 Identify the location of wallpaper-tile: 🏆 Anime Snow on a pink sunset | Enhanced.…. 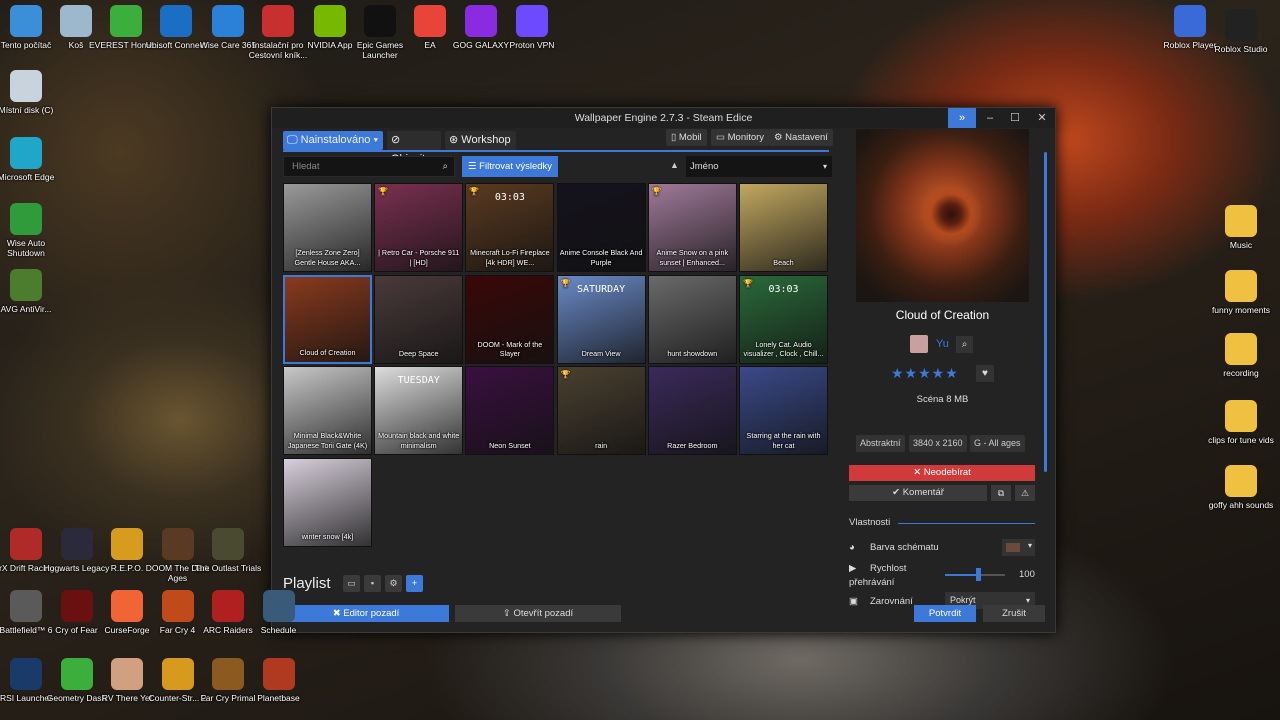
(692, 227).